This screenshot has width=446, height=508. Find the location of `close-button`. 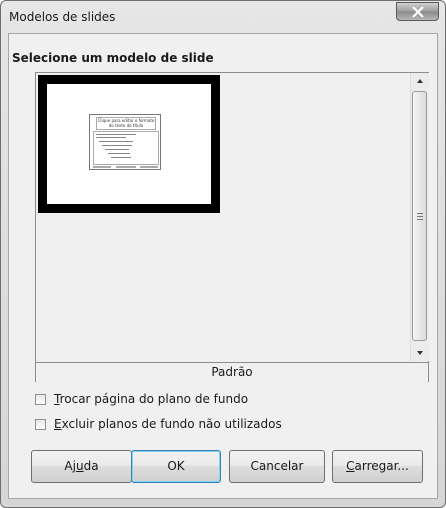

close-button is located at coordinates (417, 11).